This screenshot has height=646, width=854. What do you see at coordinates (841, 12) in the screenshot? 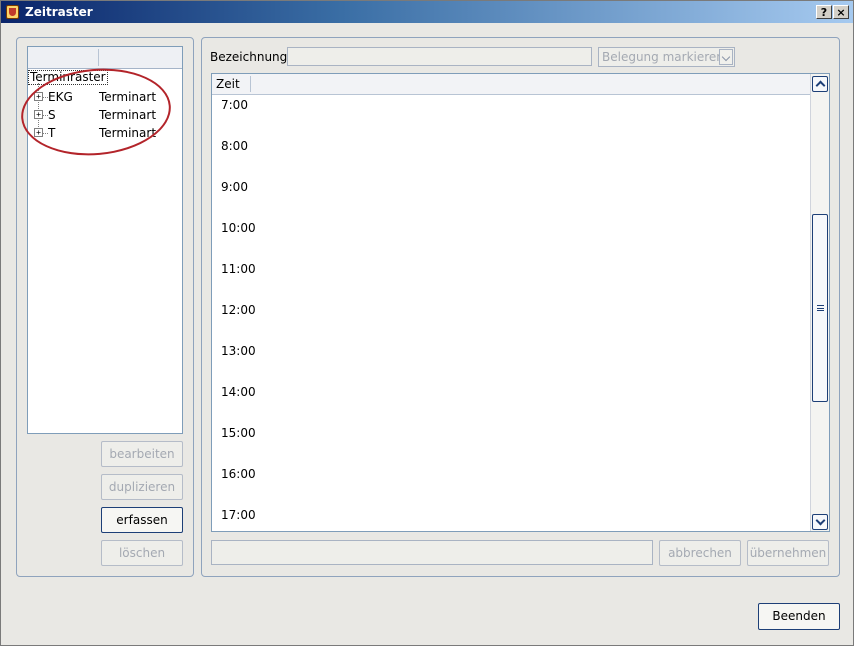
I see `close-button: ×` at bounding box center [841, 12].